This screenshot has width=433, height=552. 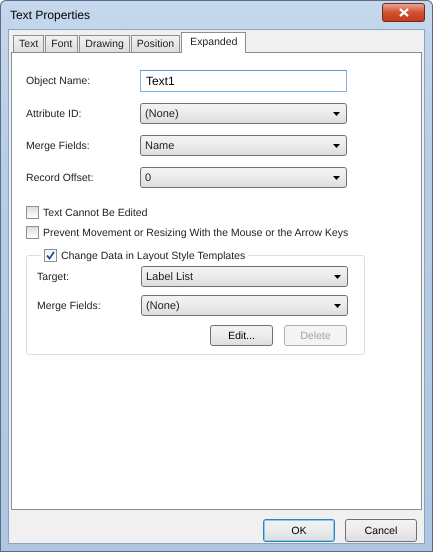 What do you see at coordinates (244, 276) in the screenshot?
I see `dropdown: Label List` at bounding box center [244, 276].